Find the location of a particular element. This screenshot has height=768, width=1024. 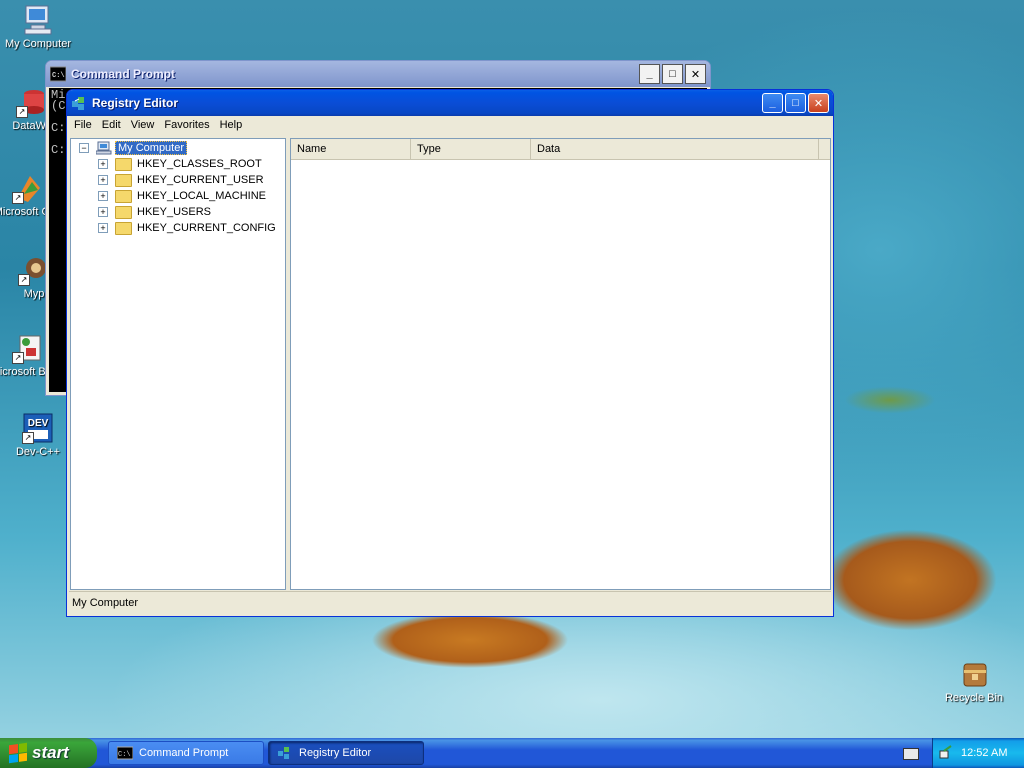

taskbar-button-registry-editor: Registry Editor is located at coordinates (346, 753).